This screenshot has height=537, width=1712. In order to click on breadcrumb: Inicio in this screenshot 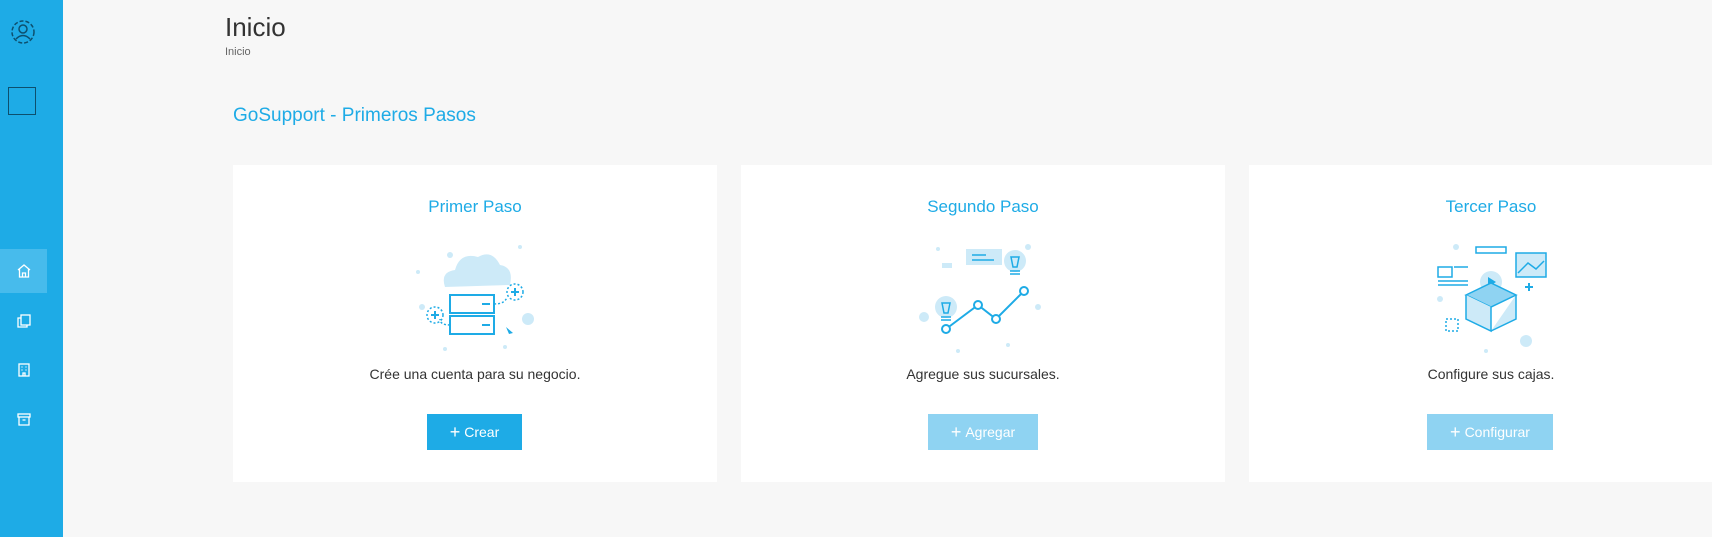, I will do `click(238, 52)`.